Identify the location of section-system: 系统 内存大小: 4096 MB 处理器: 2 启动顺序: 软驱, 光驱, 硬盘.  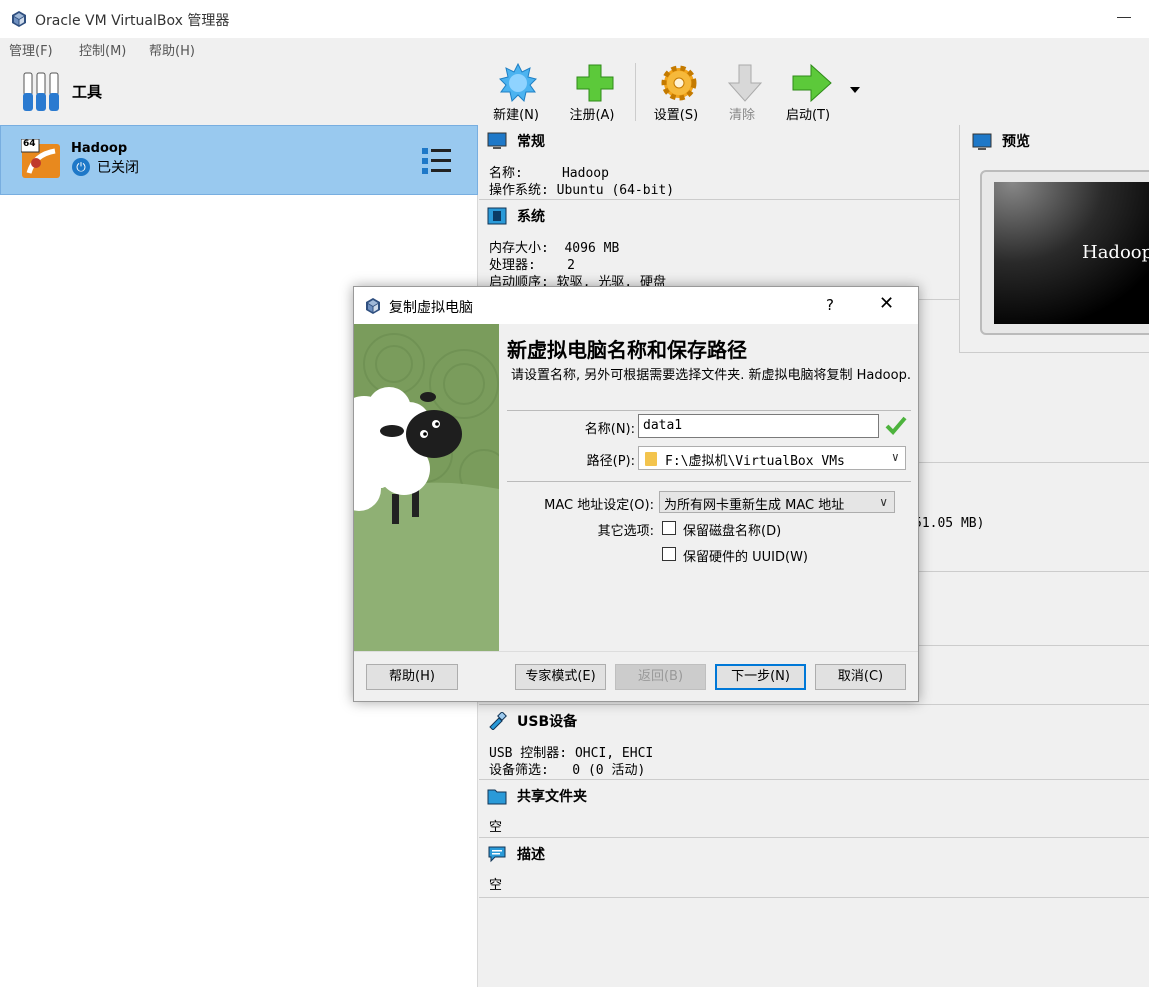
(719, 250).